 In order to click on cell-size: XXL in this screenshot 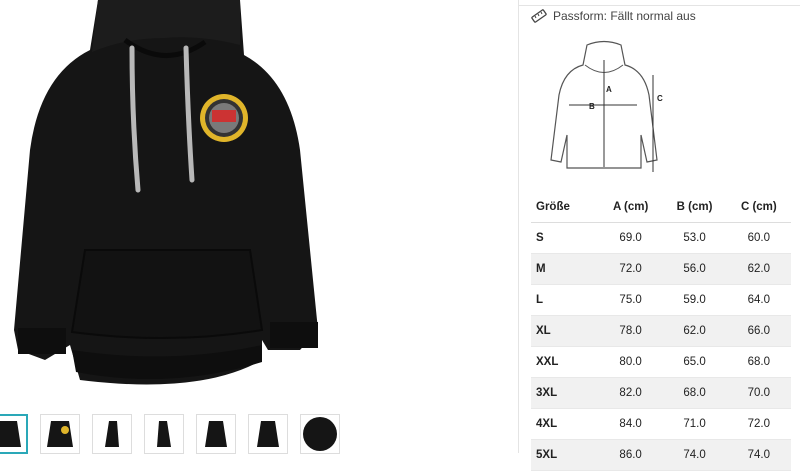, I will do `click(565, 362)`.